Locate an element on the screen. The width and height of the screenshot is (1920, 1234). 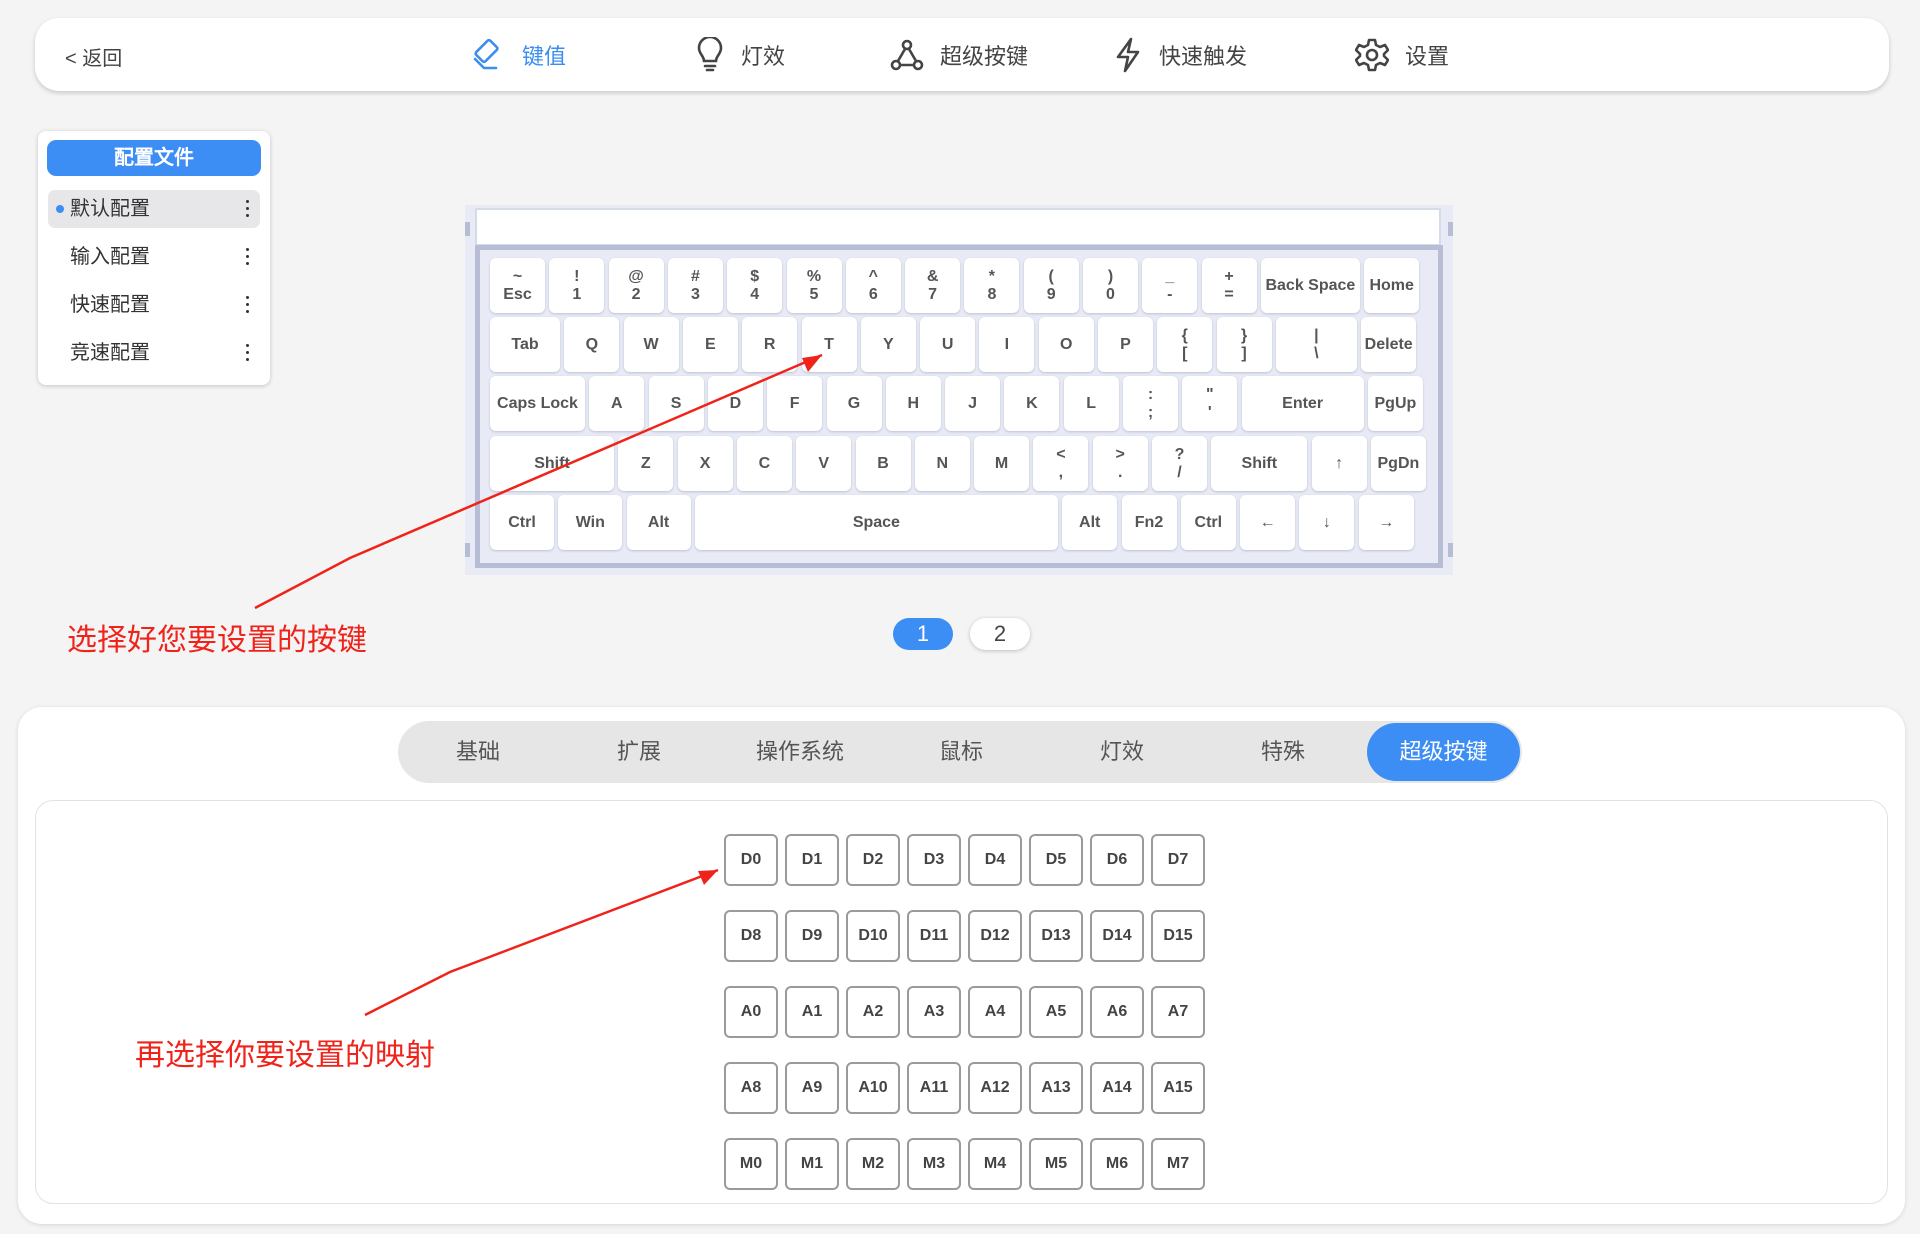
keyboard-key: <, is located at coordinates (1061, 463).